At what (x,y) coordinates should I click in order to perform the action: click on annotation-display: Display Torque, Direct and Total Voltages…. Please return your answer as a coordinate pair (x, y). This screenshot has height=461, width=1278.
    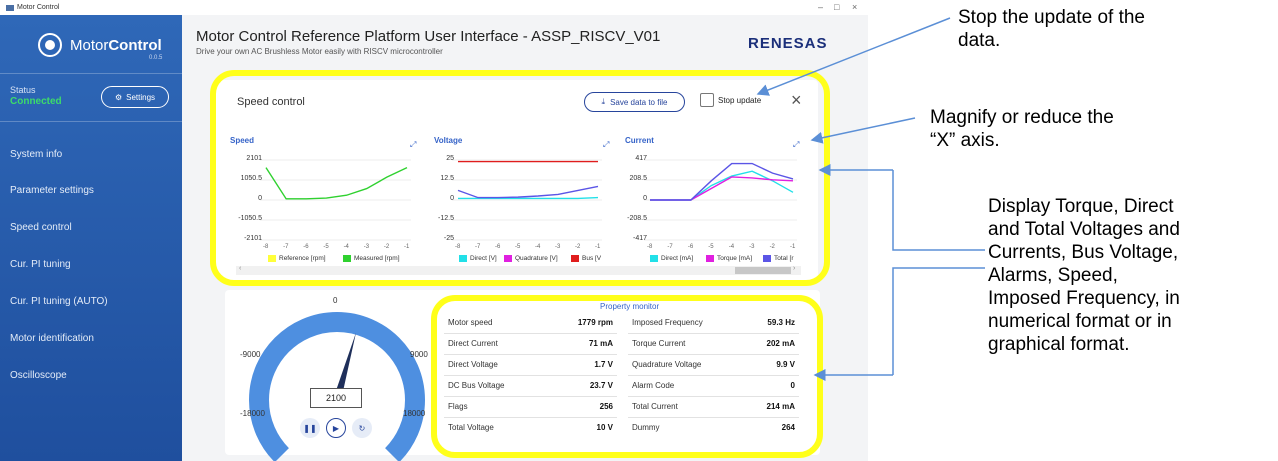
    Looking at the image, I should click on (1084, 275).